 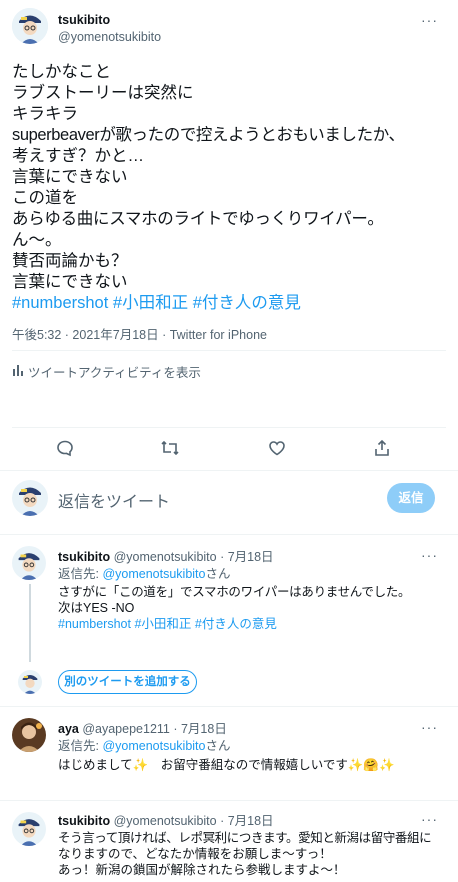 What do you see at coordinates (65, 448) in the screenshot?
I see `reply-icon` at bounding box center [65, 448].